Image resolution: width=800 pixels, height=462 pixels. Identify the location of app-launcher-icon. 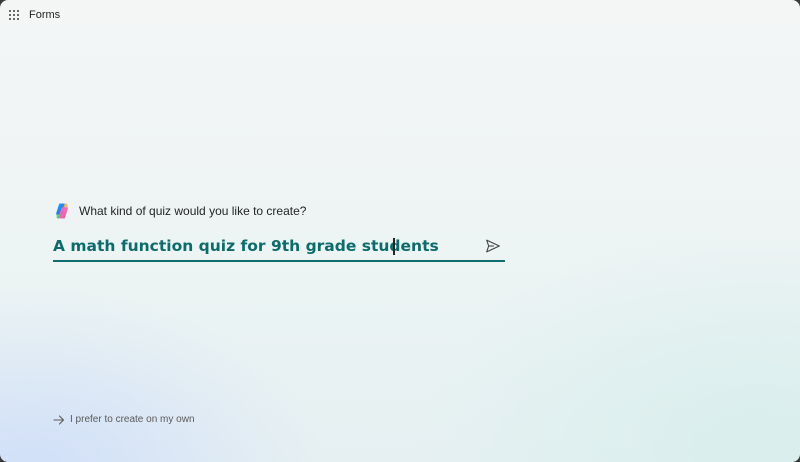
(14, 15).